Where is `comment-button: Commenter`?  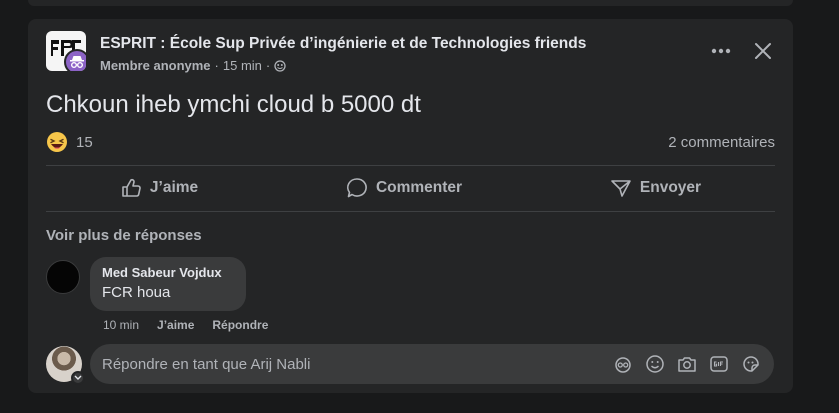
comment-button: Commenter is located at coordinates (404, 188).